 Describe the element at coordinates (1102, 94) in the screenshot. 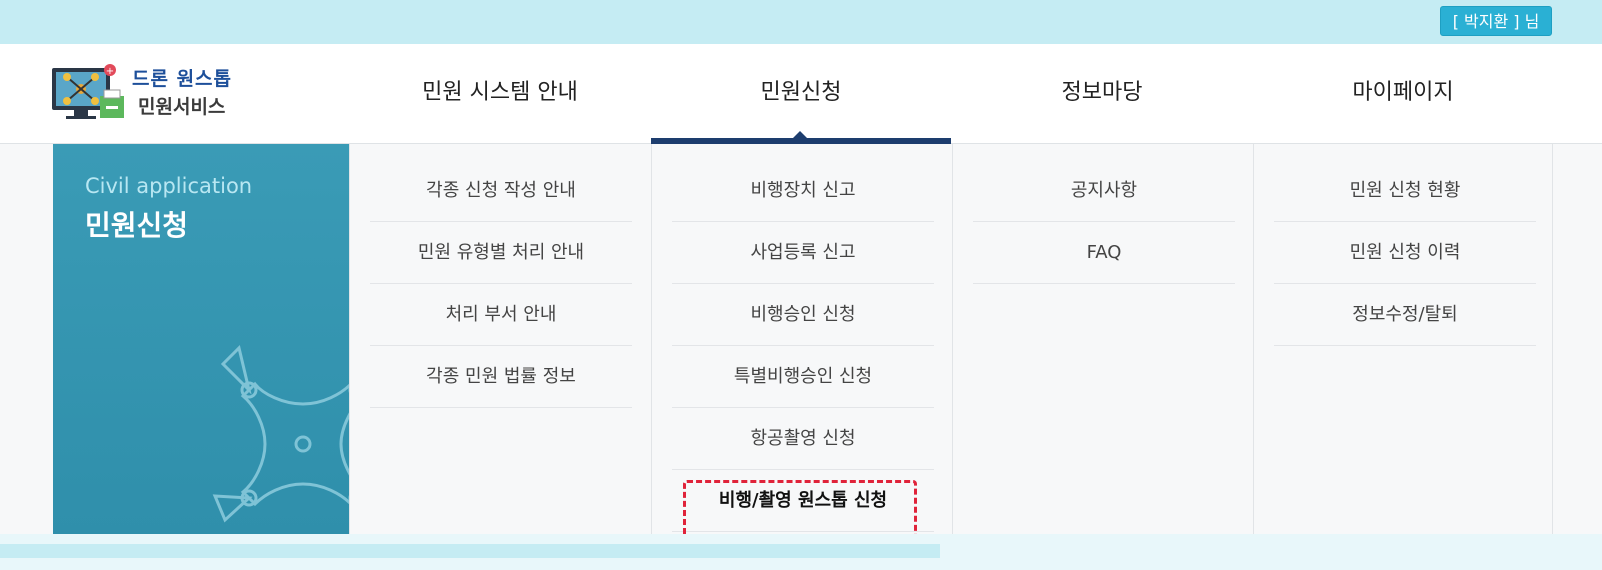

I see `nav-item-info: 정보마당` at that location.